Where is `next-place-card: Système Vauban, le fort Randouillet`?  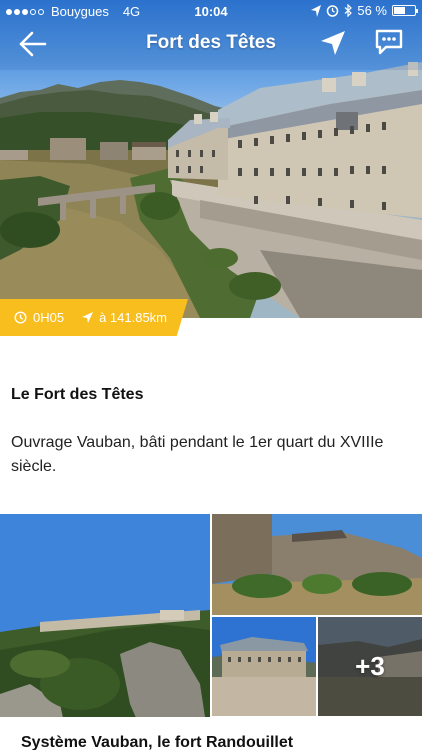
next-place-card: Système Vauban, le fort Randouillet is located at coordinates (211, 733).